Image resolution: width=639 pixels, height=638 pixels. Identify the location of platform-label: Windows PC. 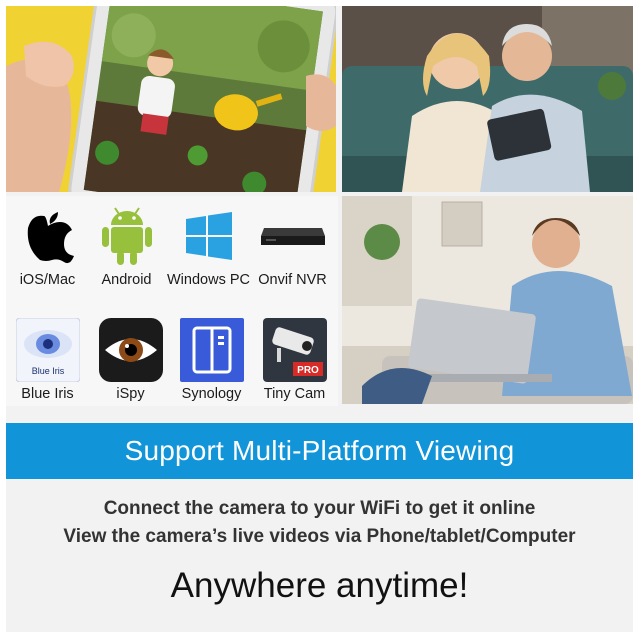
(208, 280).